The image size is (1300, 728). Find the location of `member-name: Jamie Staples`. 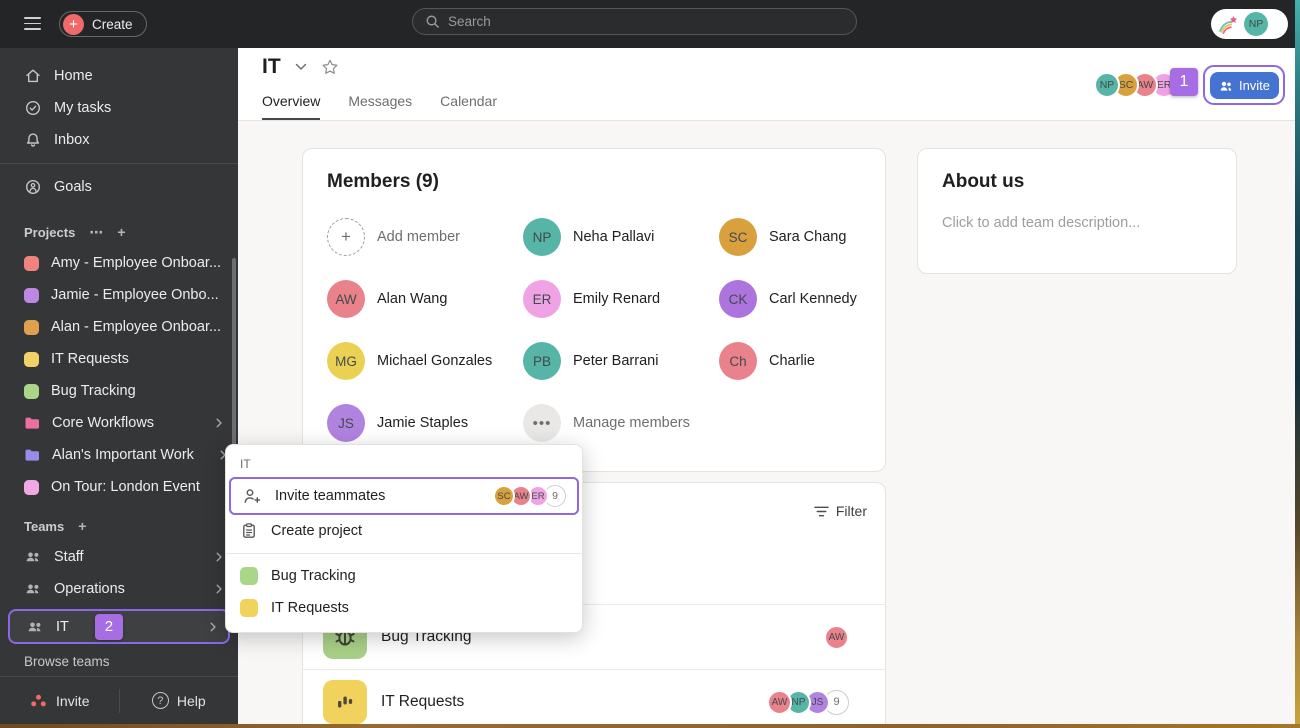

member-name: Jamie Staples is located at coordinates (423, 423).